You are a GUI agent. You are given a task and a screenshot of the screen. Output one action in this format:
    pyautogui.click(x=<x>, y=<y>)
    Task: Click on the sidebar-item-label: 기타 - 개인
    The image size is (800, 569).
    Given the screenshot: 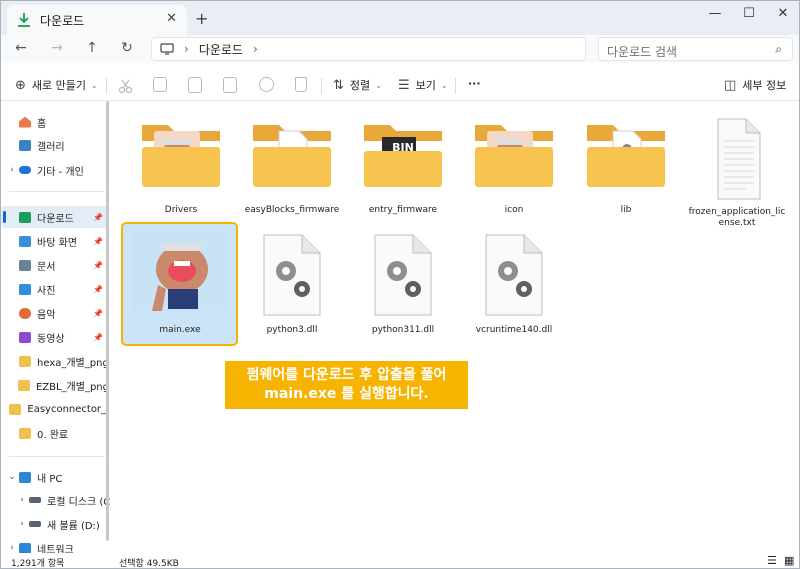 What is the action you would take?
    pyautogui.click(x=60, y=172)
    